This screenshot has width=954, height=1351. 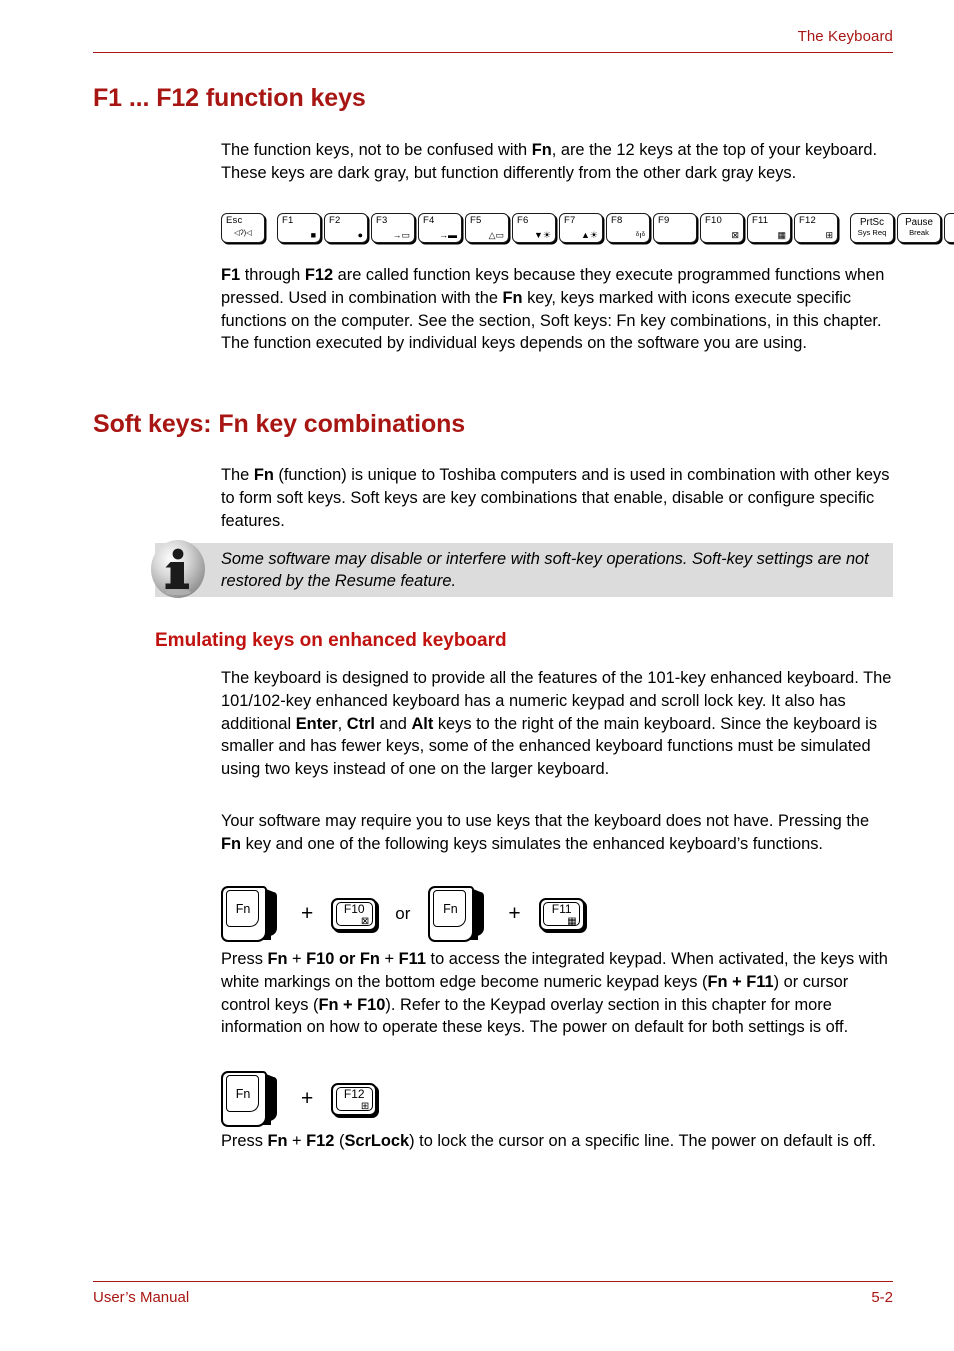 I want to click on brightness-up-icon: ▲☀, so click(x=589, y=235).